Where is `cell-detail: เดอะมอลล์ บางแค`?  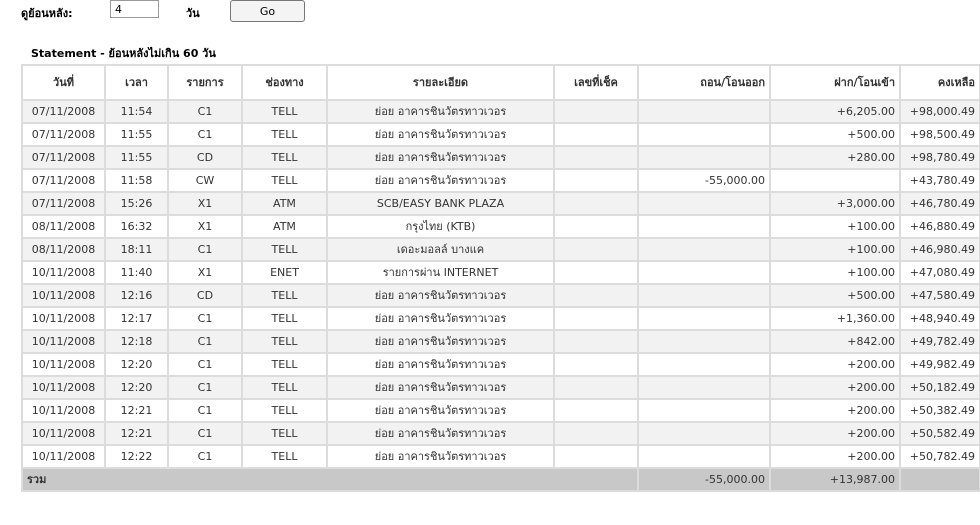 cell-detail: เดอะมอลล์ บางแค is located at coordinates (440, 249).